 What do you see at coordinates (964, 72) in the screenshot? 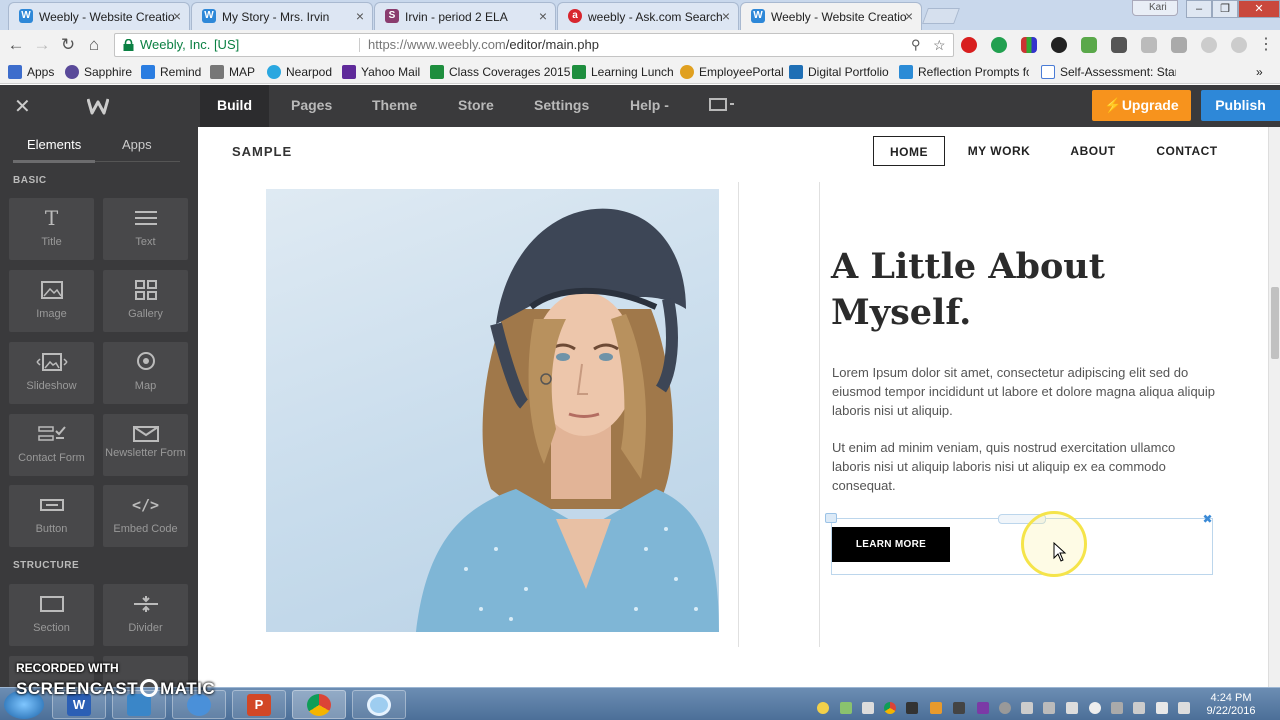
I see `bookmark-item: Reflection Prompts fo` at bounding box center [964, 72].